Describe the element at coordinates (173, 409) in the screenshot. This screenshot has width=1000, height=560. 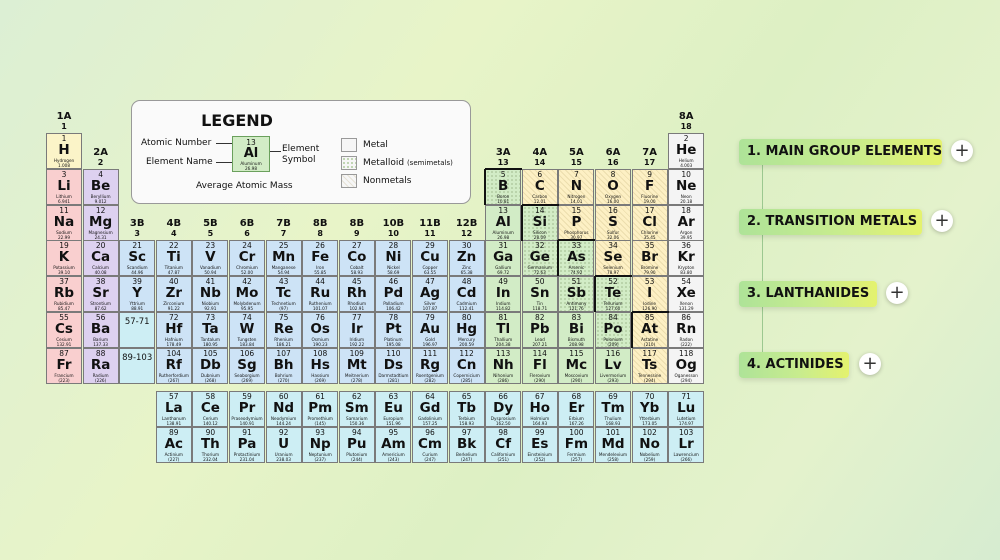
I see `element-la: 57 La Lanthanum 138.91` at that location.